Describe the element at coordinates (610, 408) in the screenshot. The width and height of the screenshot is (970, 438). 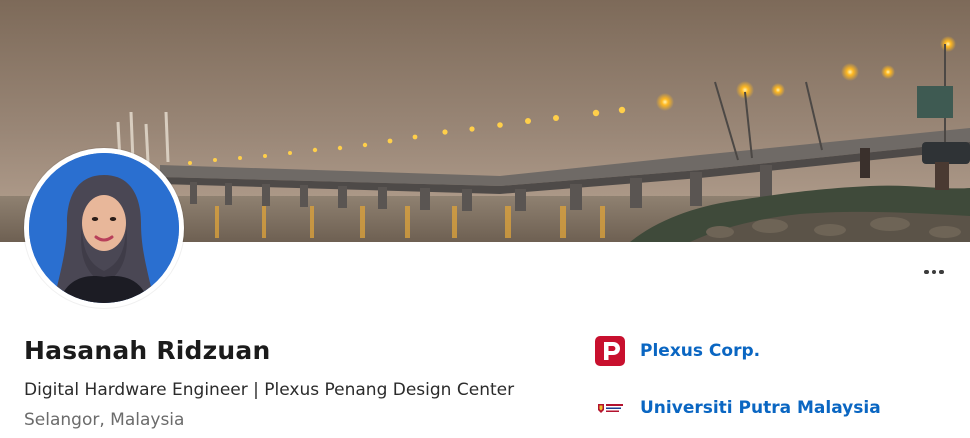
I see `upm-crest-icon` at that location.